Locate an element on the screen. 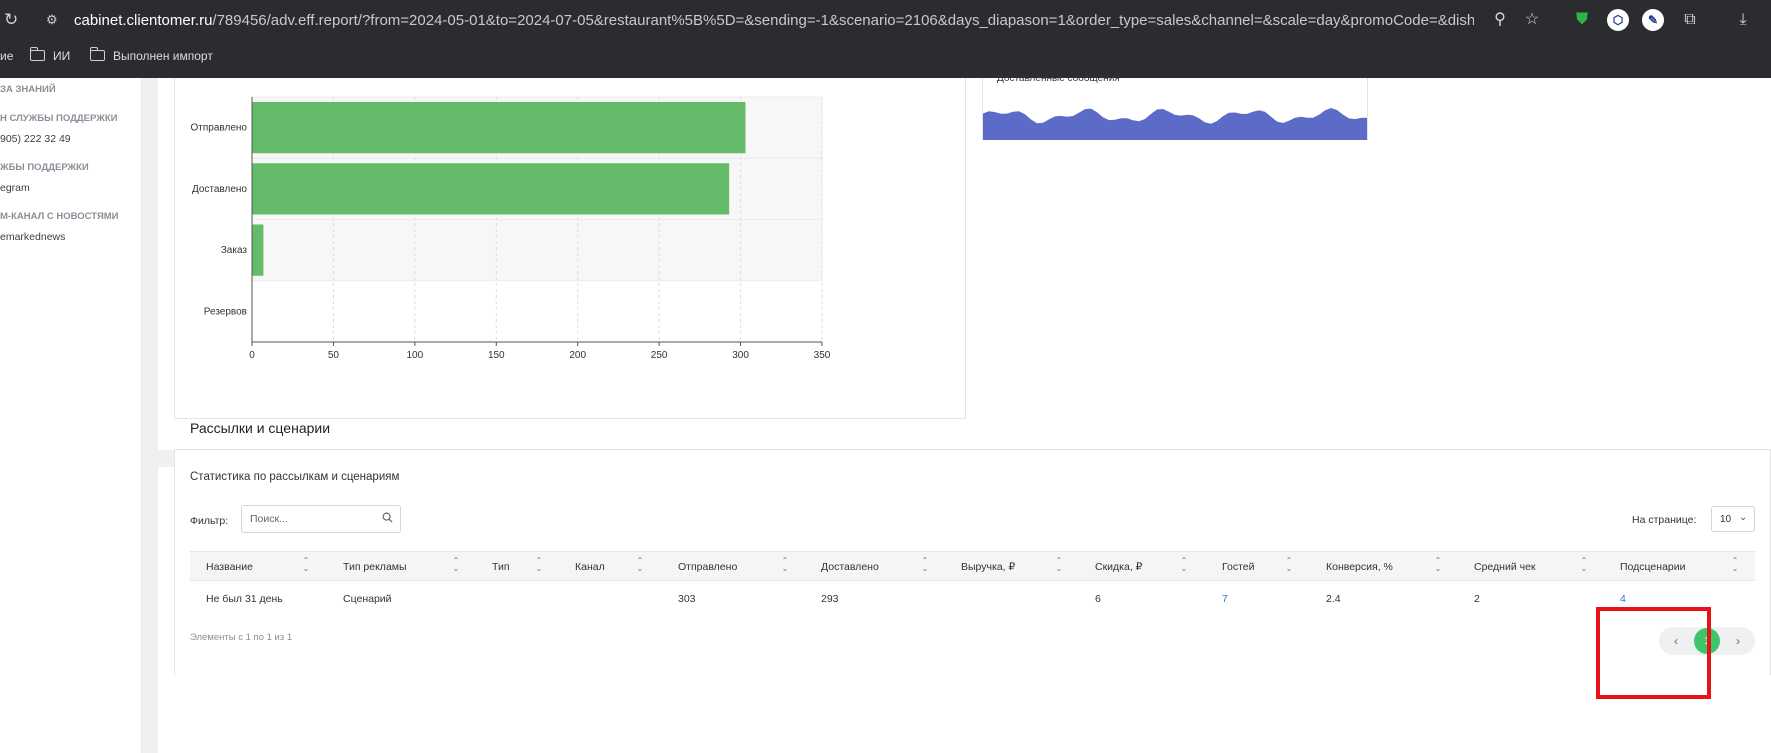 This screenshot has height=753, width=1771. sidebar-support-phone-label: Н СЛУЖБЫ ПОДДЕРЖКИ is located at coordinates (59, 118).